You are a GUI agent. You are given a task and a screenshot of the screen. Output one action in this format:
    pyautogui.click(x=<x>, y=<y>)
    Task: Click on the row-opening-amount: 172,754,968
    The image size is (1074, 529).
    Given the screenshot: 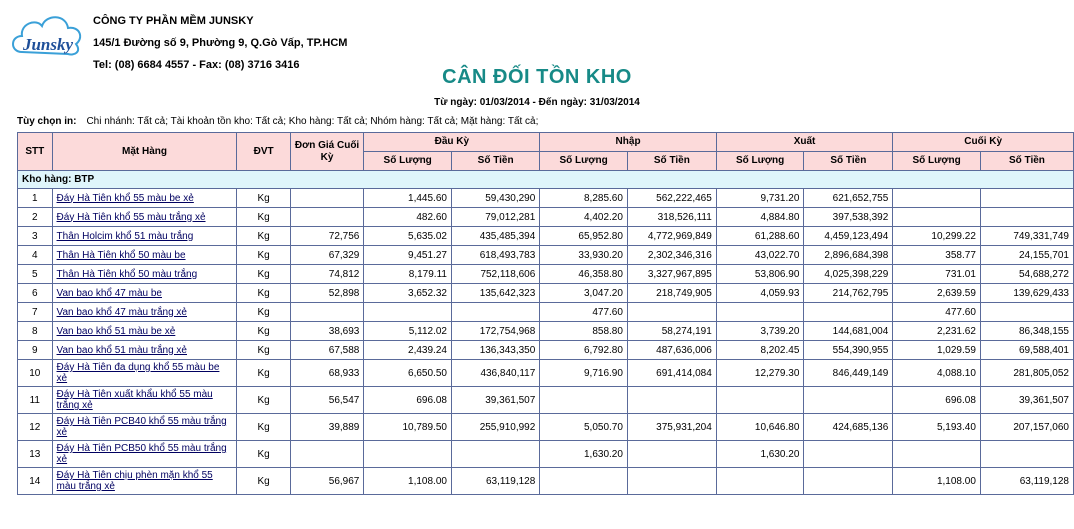 What is the action you would take?
    pyautogui.click(x=495, y=331)
    